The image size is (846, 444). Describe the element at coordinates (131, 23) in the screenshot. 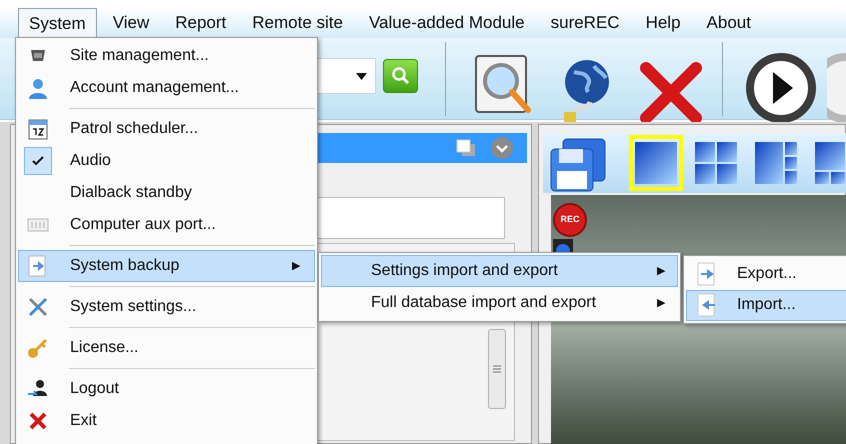

I see `menu-item: View` at that location.